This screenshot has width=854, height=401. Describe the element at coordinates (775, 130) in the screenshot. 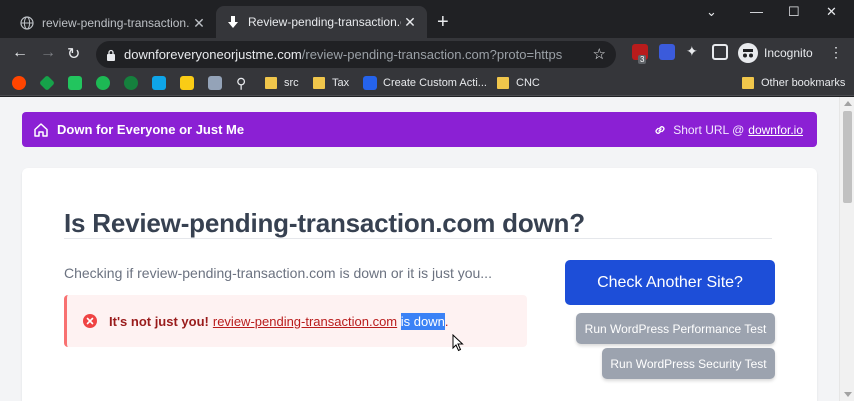

I see `short-url-link: downfor.io` at that location.